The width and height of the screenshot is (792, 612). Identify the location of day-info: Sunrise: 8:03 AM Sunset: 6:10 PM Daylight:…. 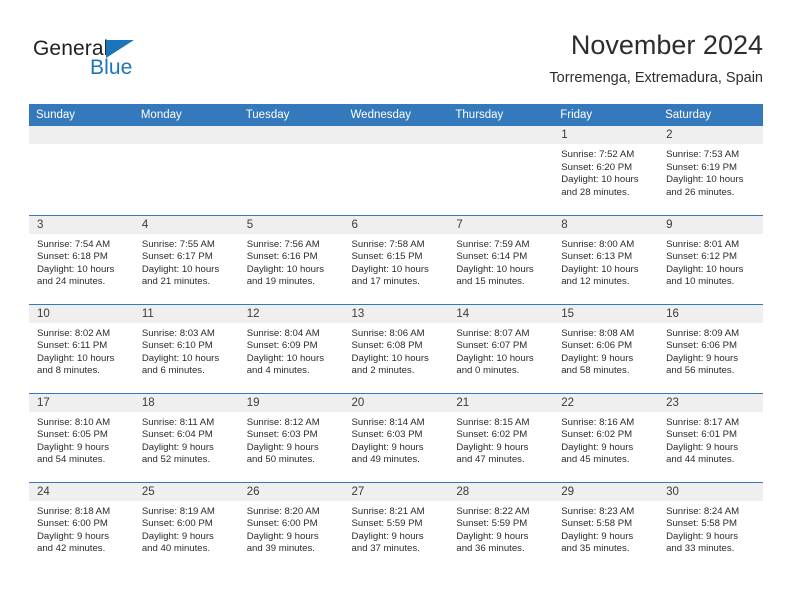
(186, 350).